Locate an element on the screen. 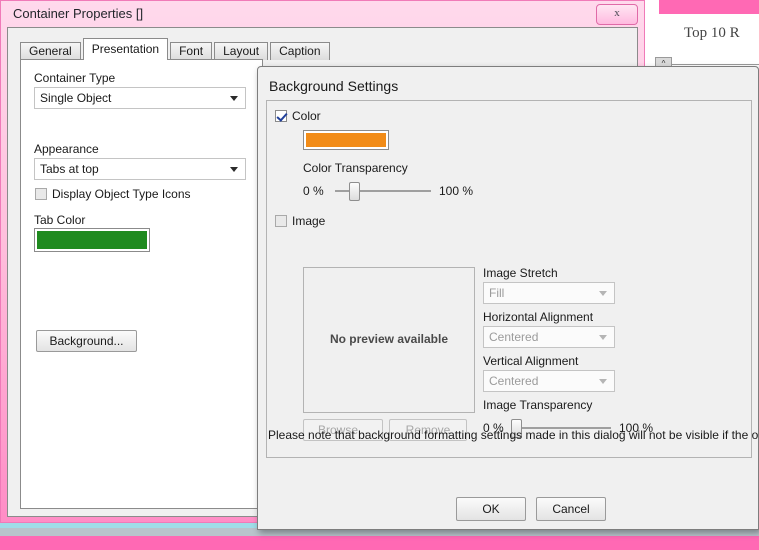 This screenshot has height=550, width=759. container-properties-titlebar: Container Properties [] x is located at coordinates (322, 14).